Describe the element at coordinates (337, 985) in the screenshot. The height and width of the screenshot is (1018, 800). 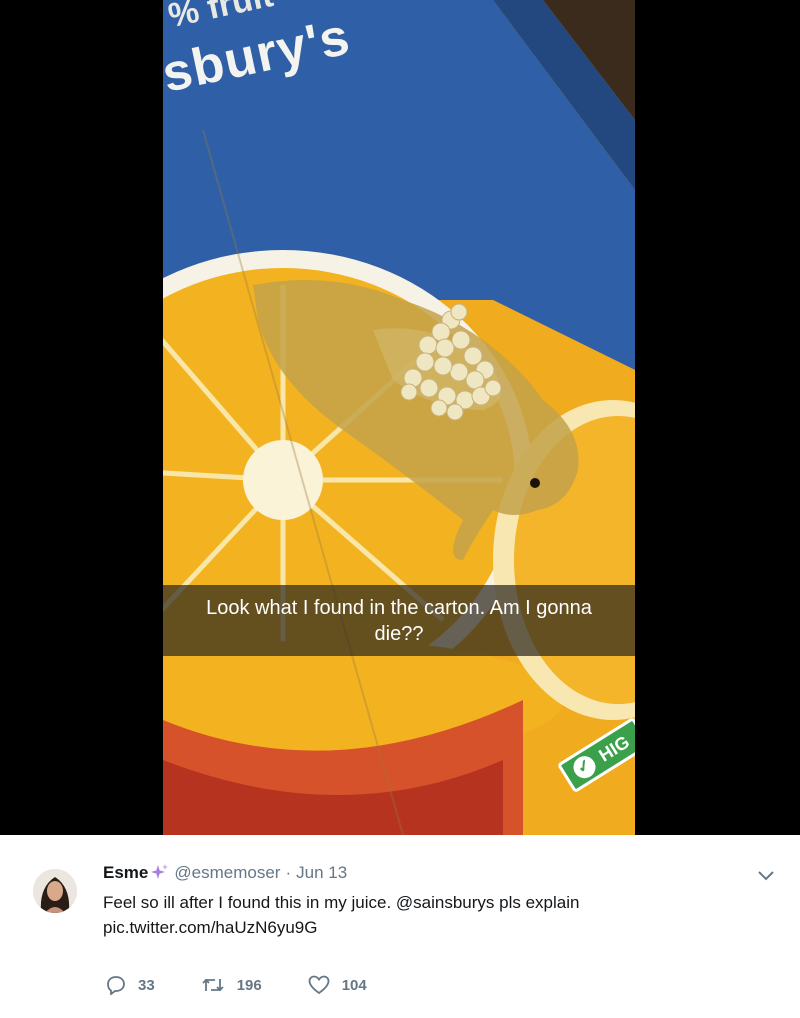
I see `like-button: 104` at that location.